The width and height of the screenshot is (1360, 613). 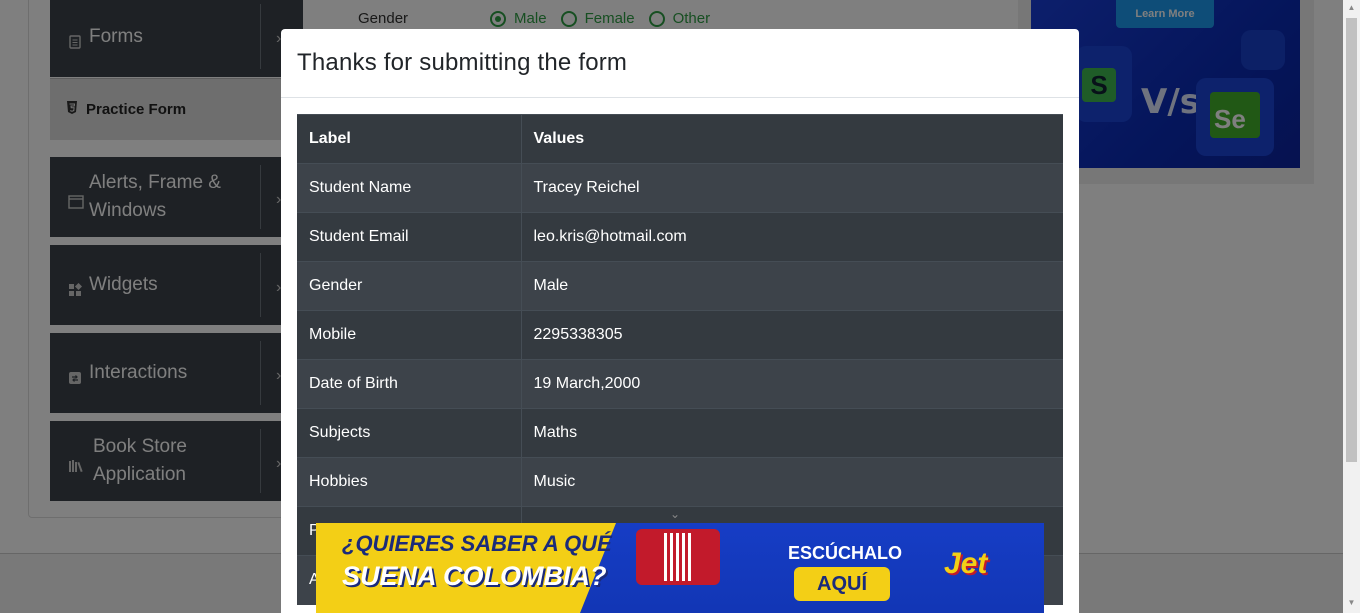 I want to click on table-row: Hobbies Music, so click(x=680, y=482).